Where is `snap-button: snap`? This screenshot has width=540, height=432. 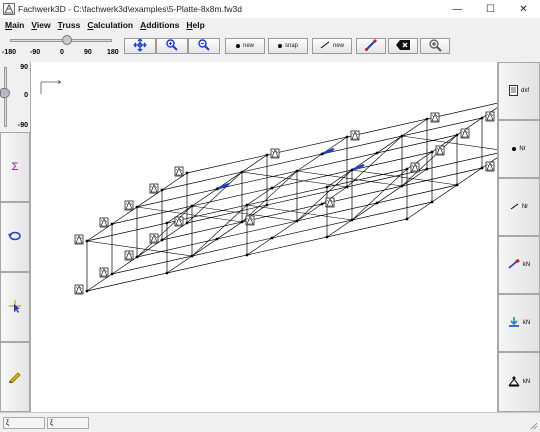
snap-button: snap is located at coordinates (288, 46).